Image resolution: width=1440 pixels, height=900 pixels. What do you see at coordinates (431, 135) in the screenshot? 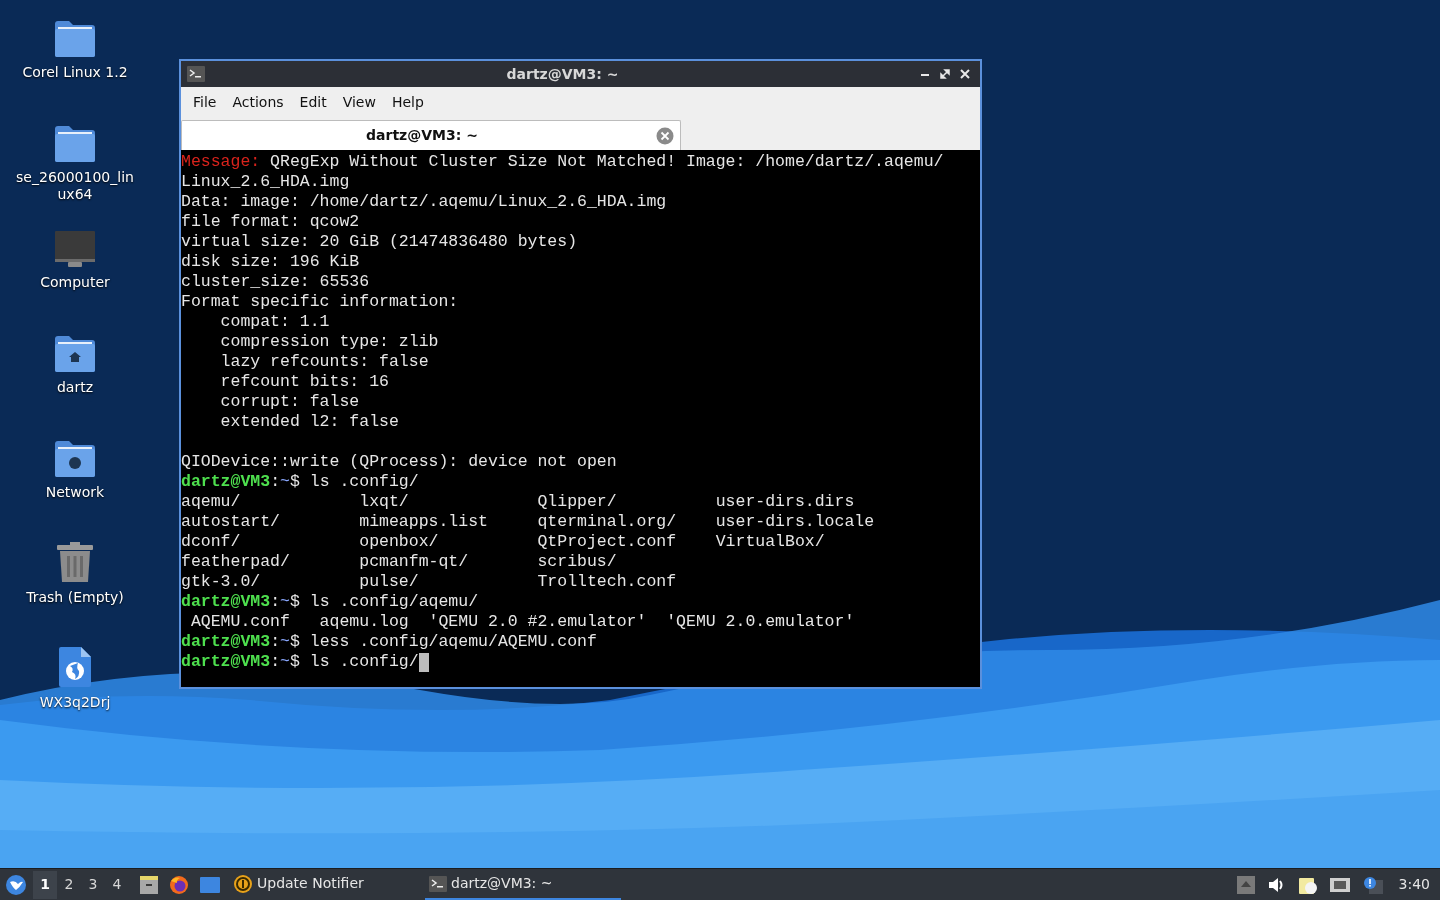
I see `terminal-tab: dartz@VM3: ~` at bounding box center [431, 135].